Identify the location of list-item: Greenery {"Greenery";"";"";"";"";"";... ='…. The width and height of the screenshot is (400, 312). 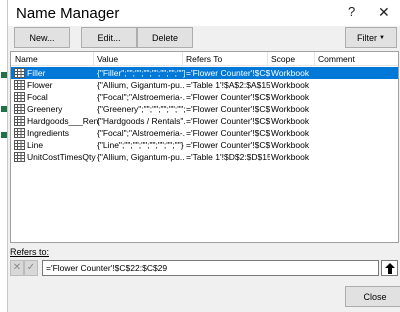
(204, 109).